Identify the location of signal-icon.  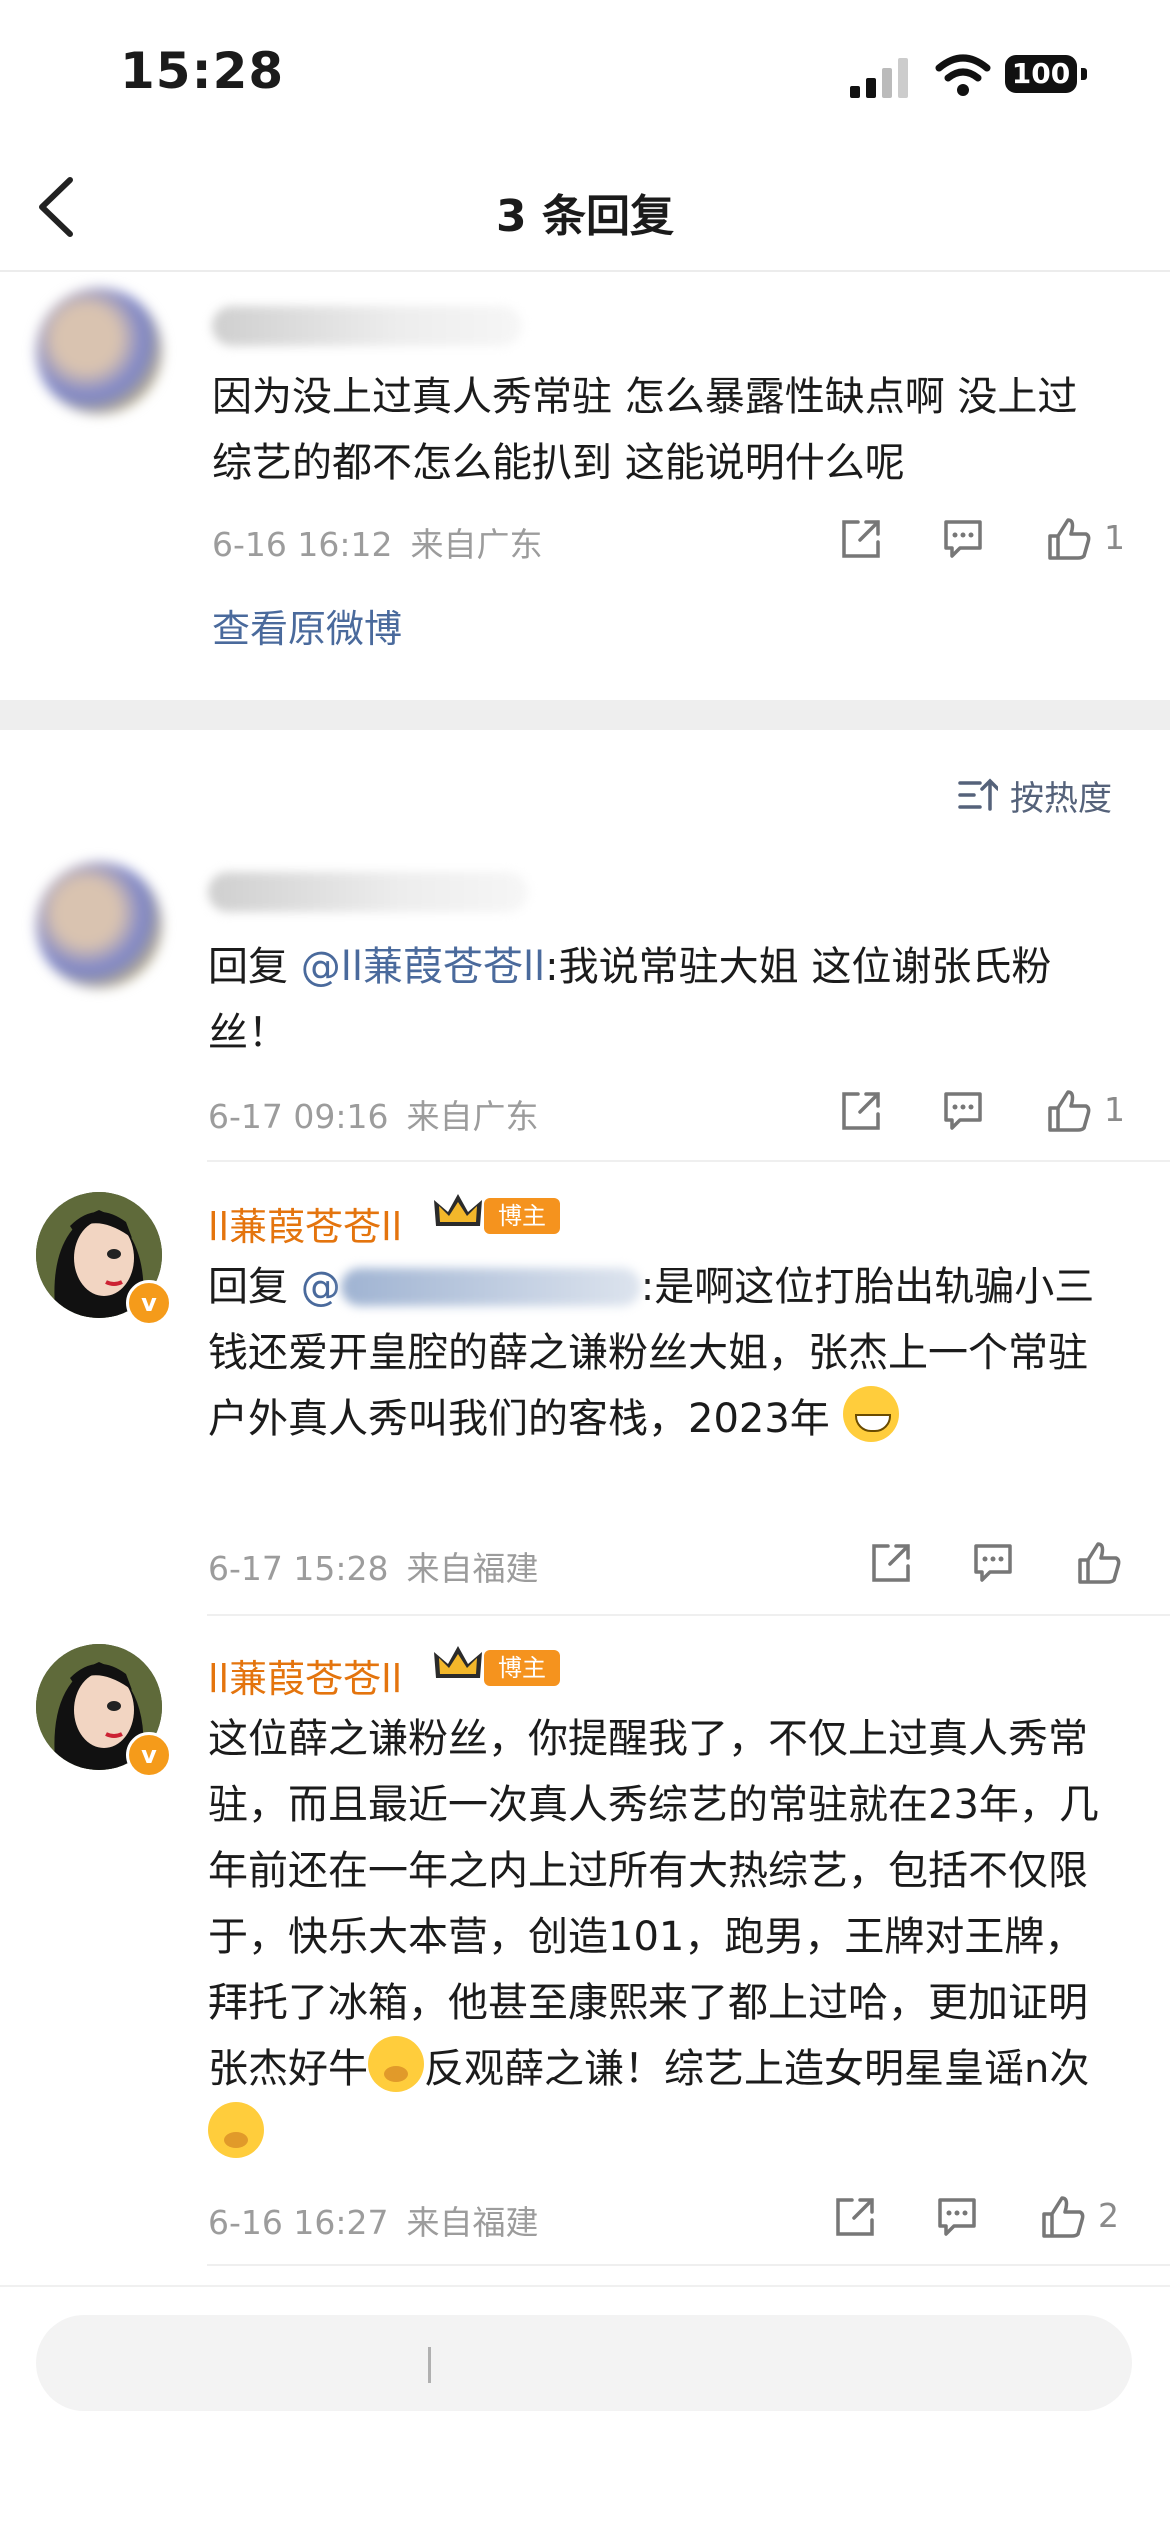
(879, 78).